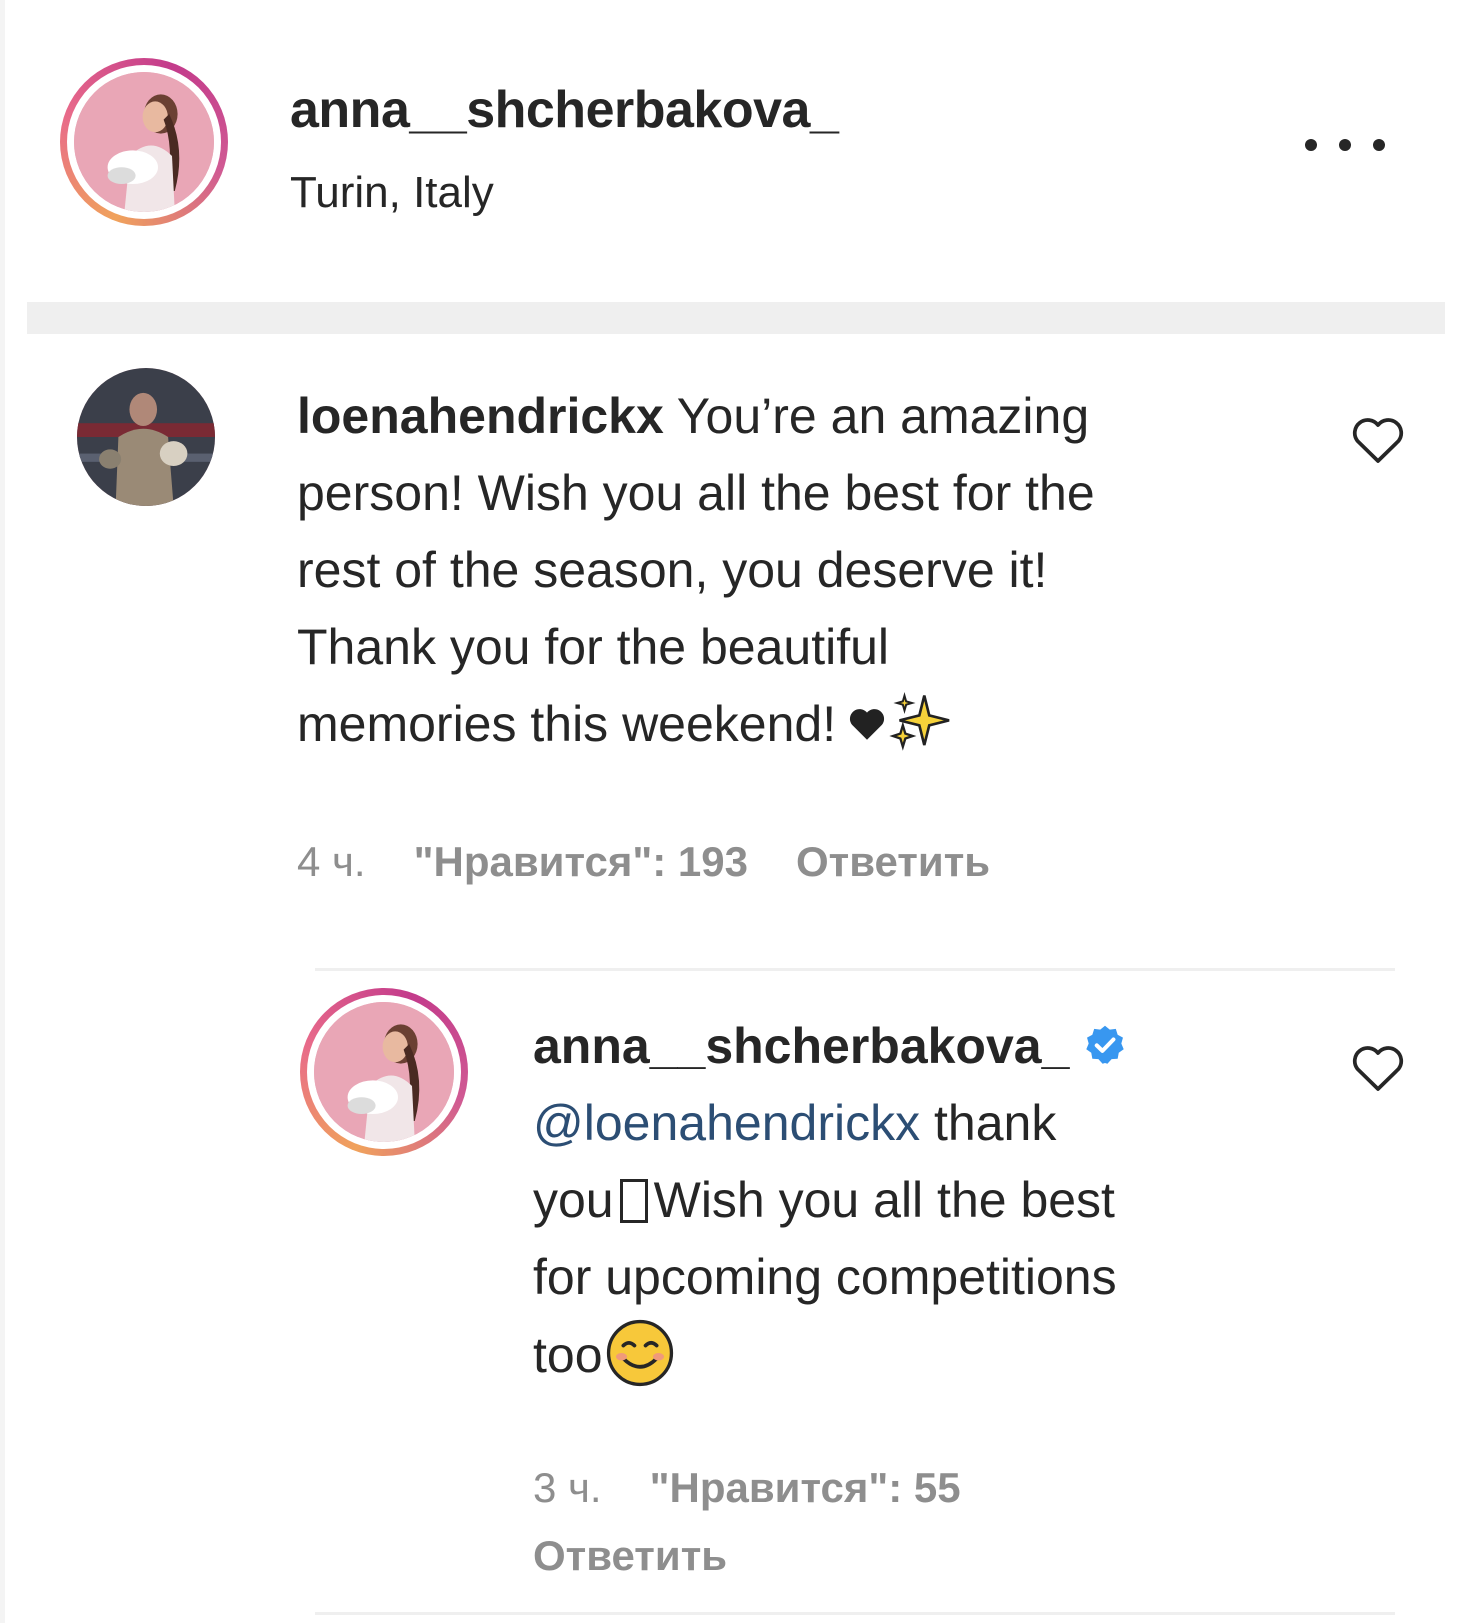 The width and height of the screenshot is (1460, 1623). I want to click on author-avatar, so click(144, 142).